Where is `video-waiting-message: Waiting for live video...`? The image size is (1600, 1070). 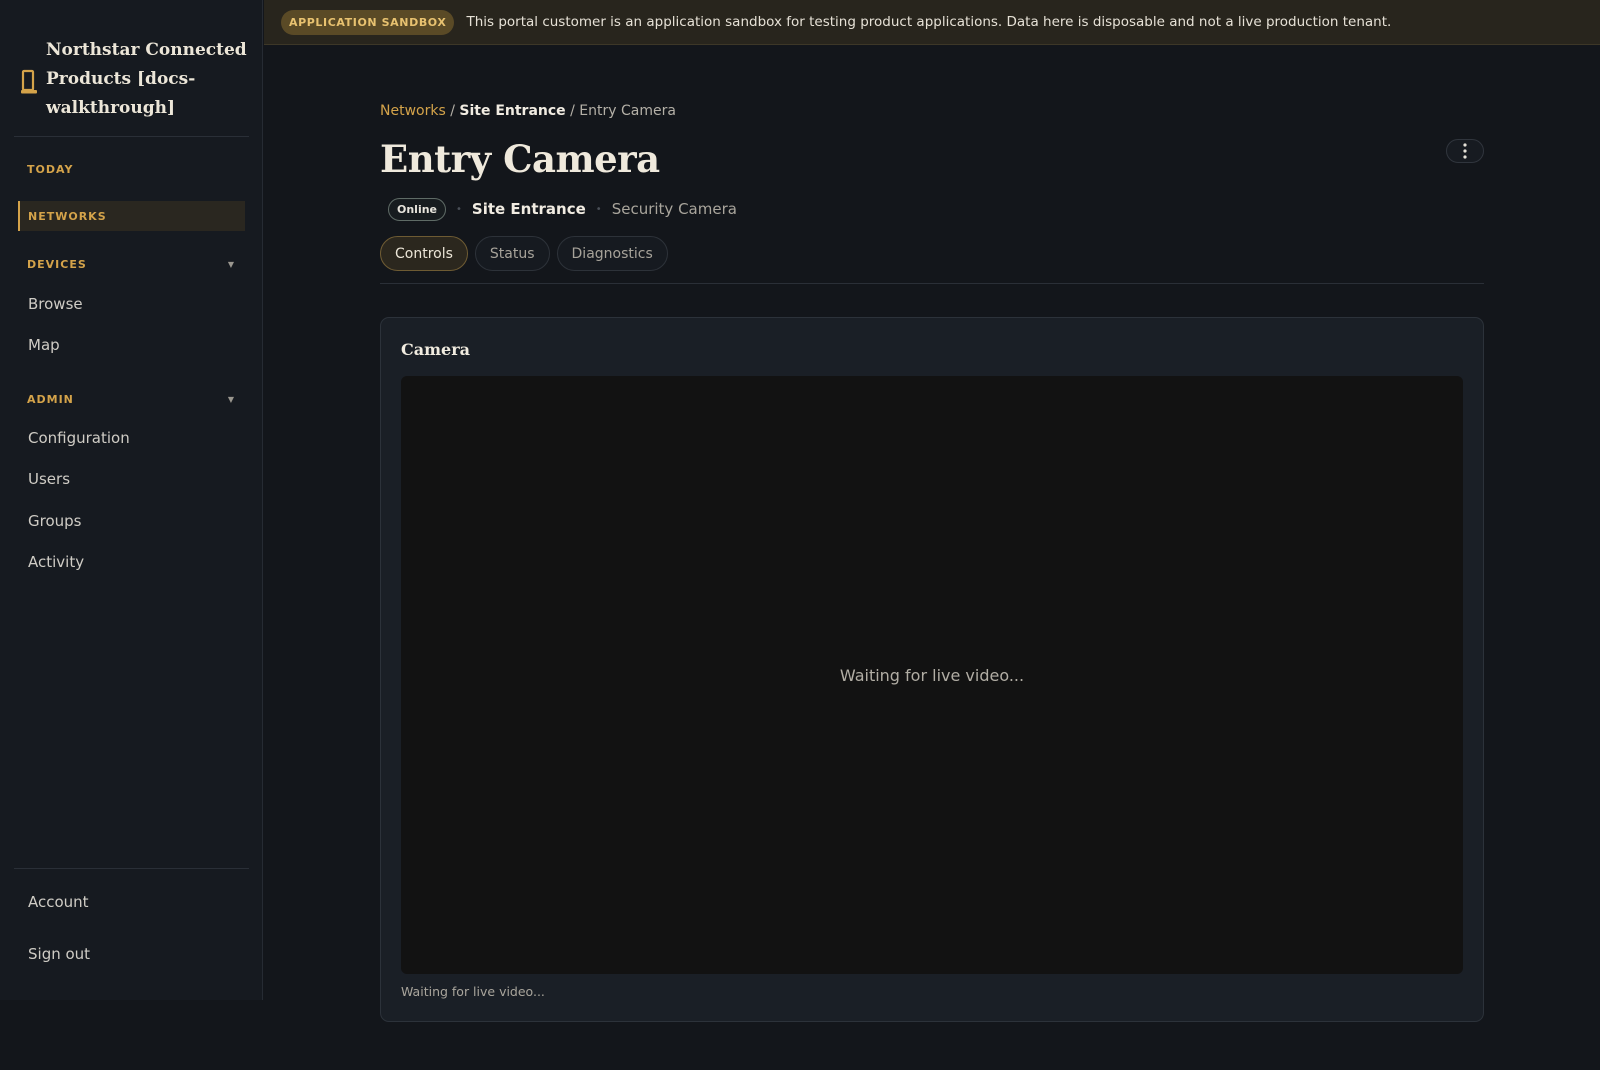 video-waiting-message: Waiting for live video... is located at coordinates (932, 675).